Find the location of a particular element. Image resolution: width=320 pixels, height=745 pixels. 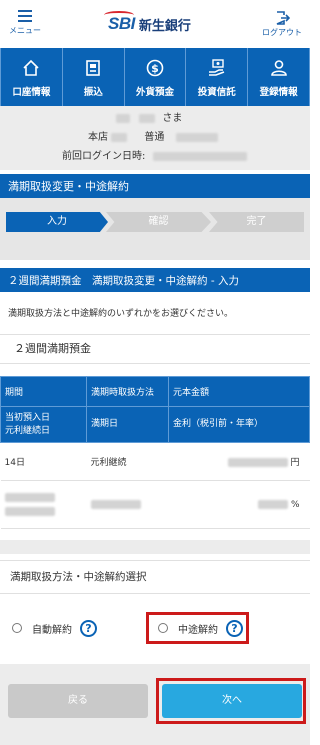

last-login-row: 前回ログイン日時: is located at coordinates (154, 157).